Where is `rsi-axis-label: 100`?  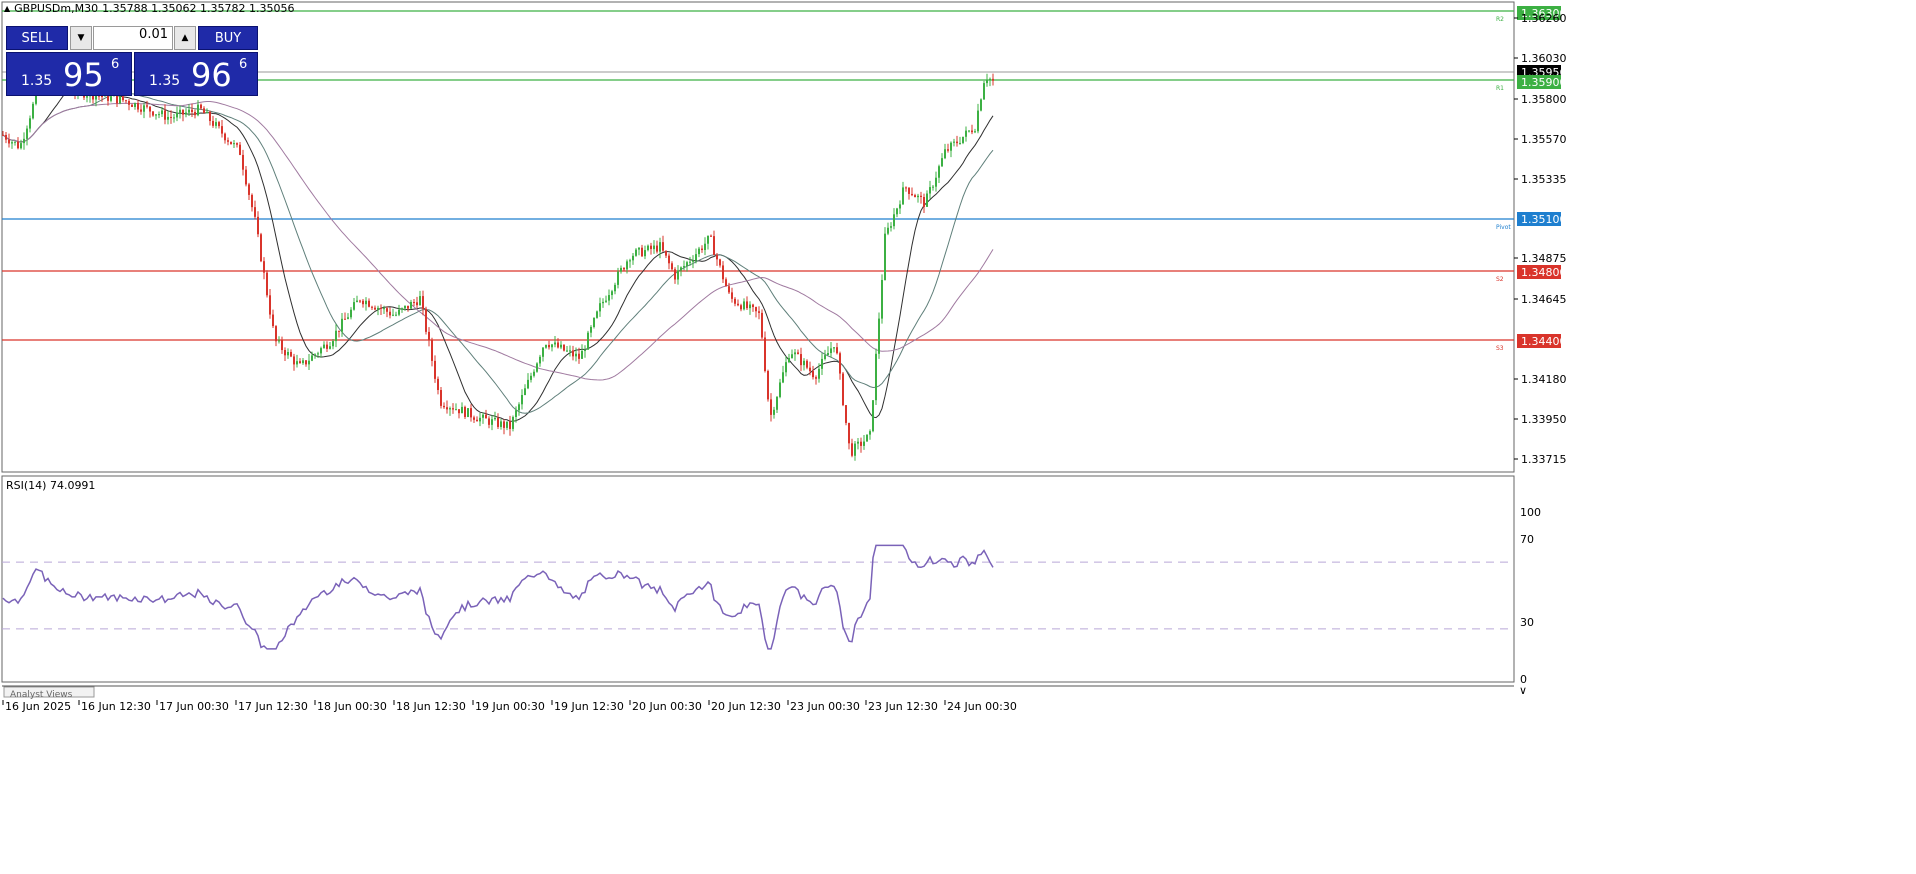
rsi-axis-label: 100 is located at coordinates (1530, 512).